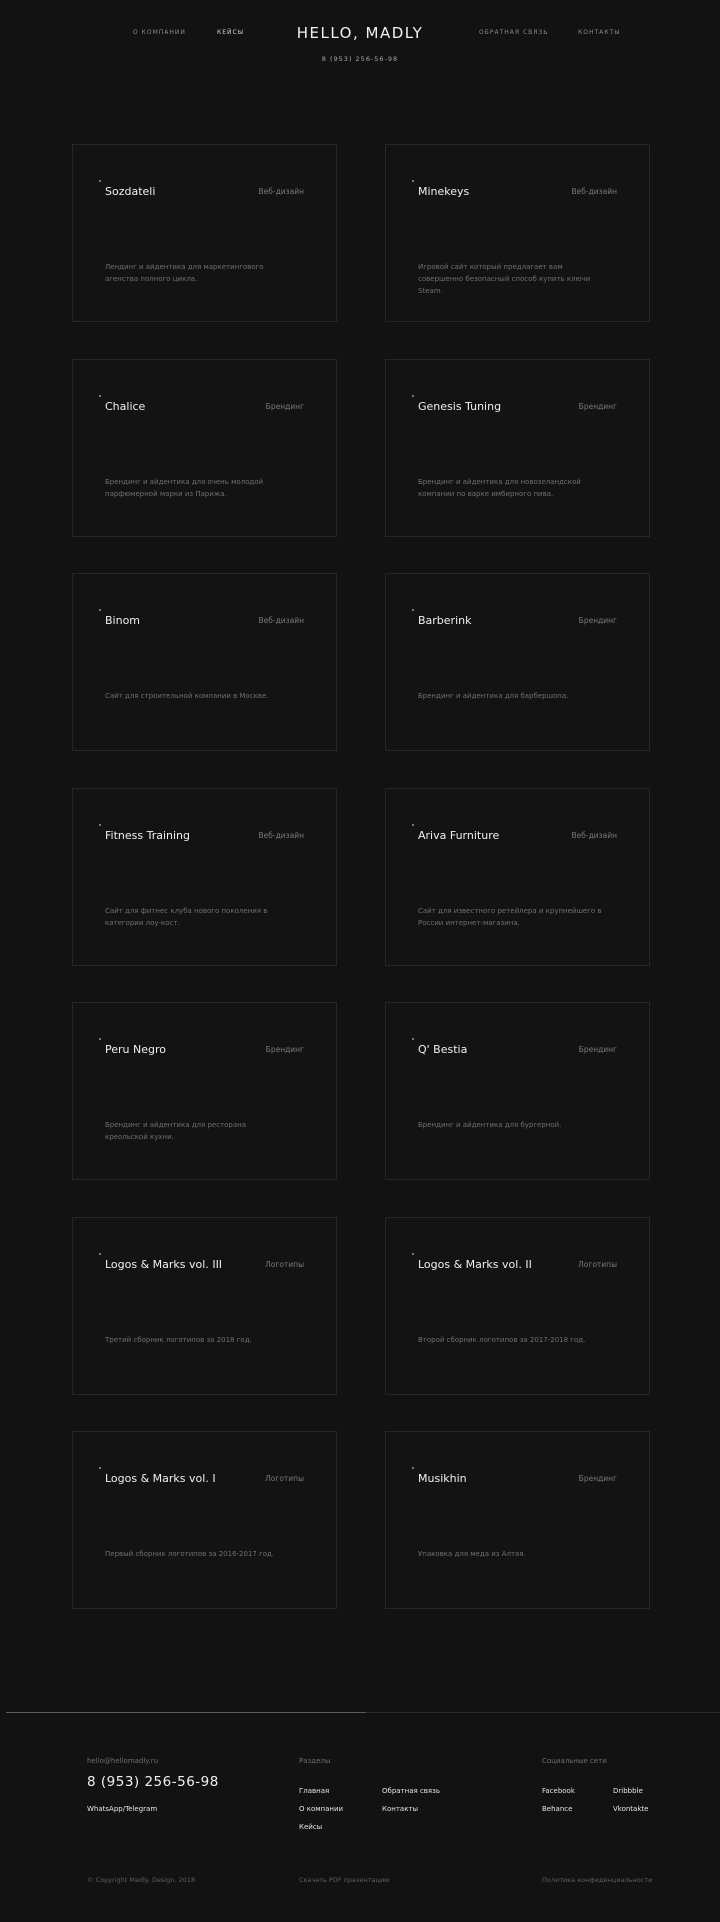  I want to click on case-title: Fitness Training, so click(147, 835).